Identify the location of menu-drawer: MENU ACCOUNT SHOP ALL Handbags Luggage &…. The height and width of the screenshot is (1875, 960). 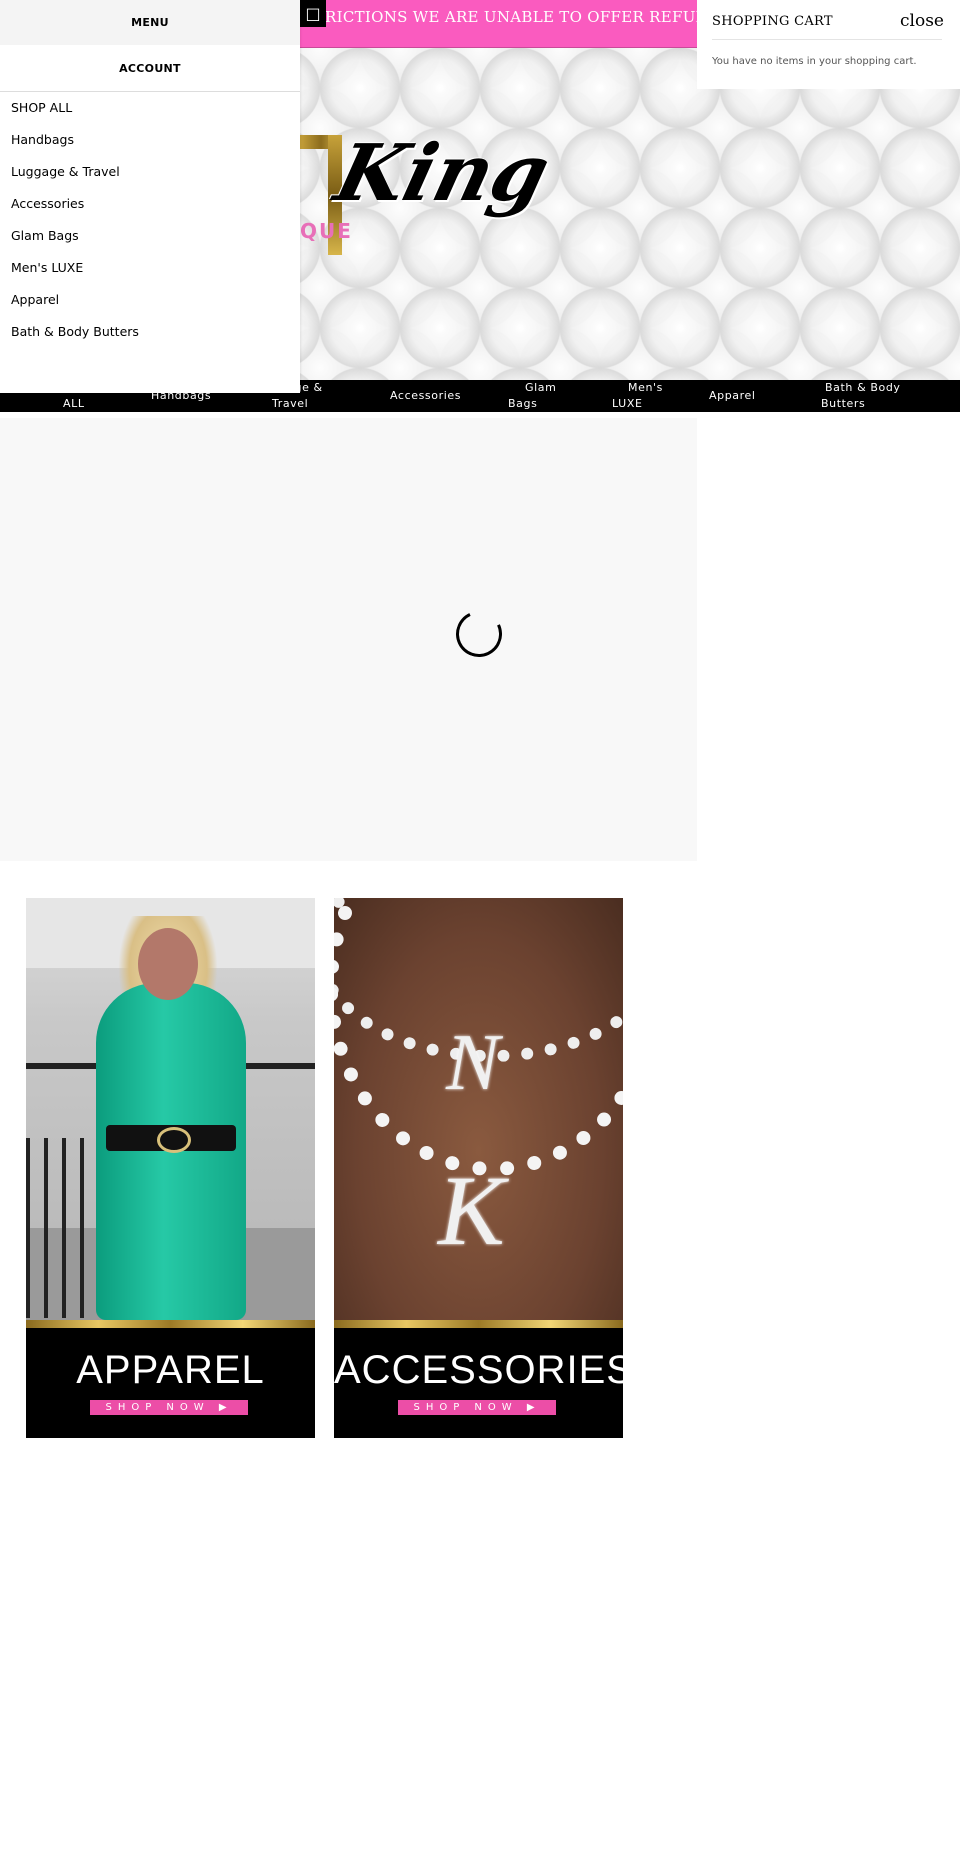
(150, 196).